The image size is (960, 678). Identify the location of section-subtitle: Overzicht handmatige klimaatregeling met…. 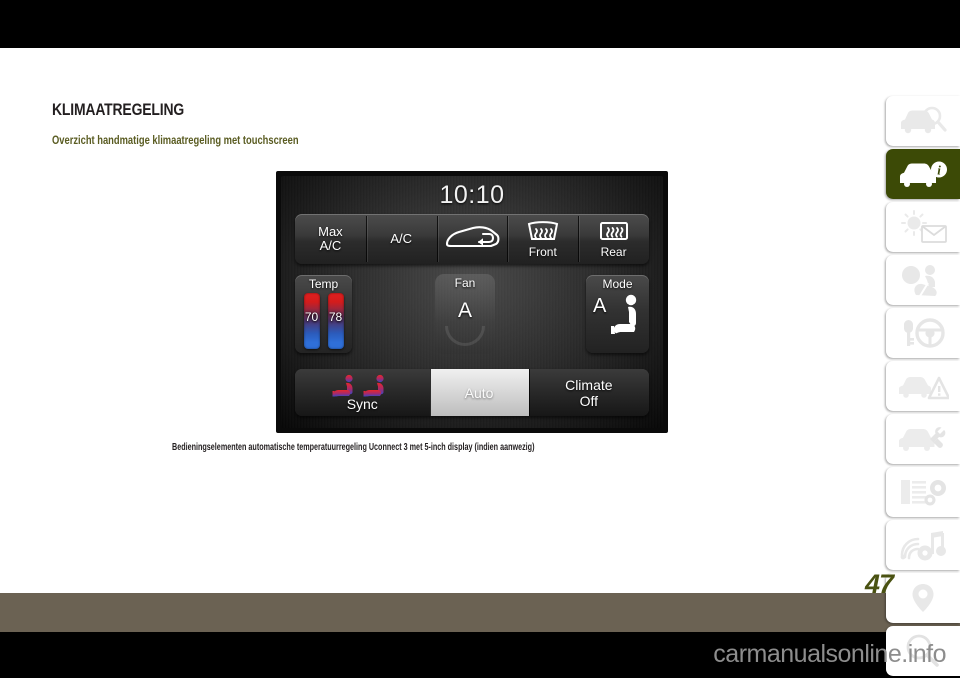
(175, 140).